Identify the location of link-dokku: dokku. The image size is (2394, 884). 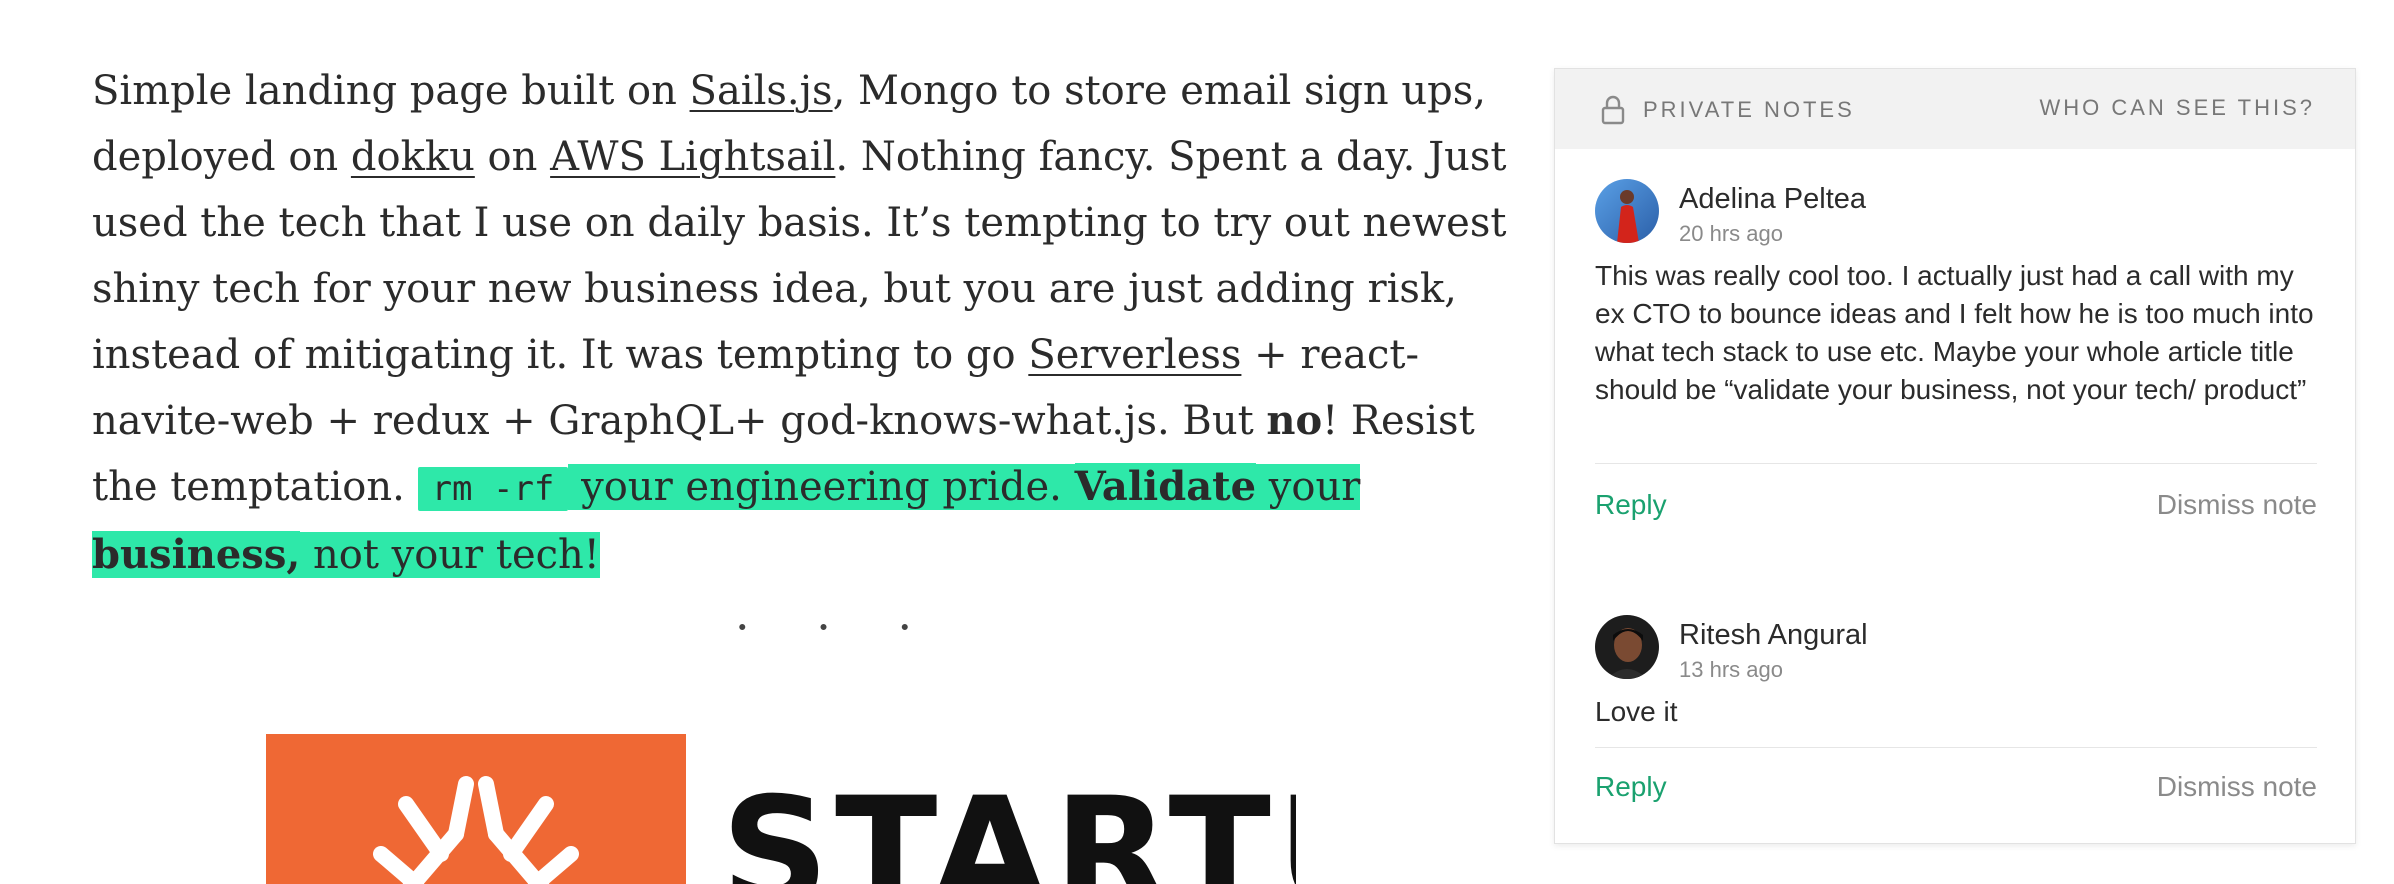
(413, 157).